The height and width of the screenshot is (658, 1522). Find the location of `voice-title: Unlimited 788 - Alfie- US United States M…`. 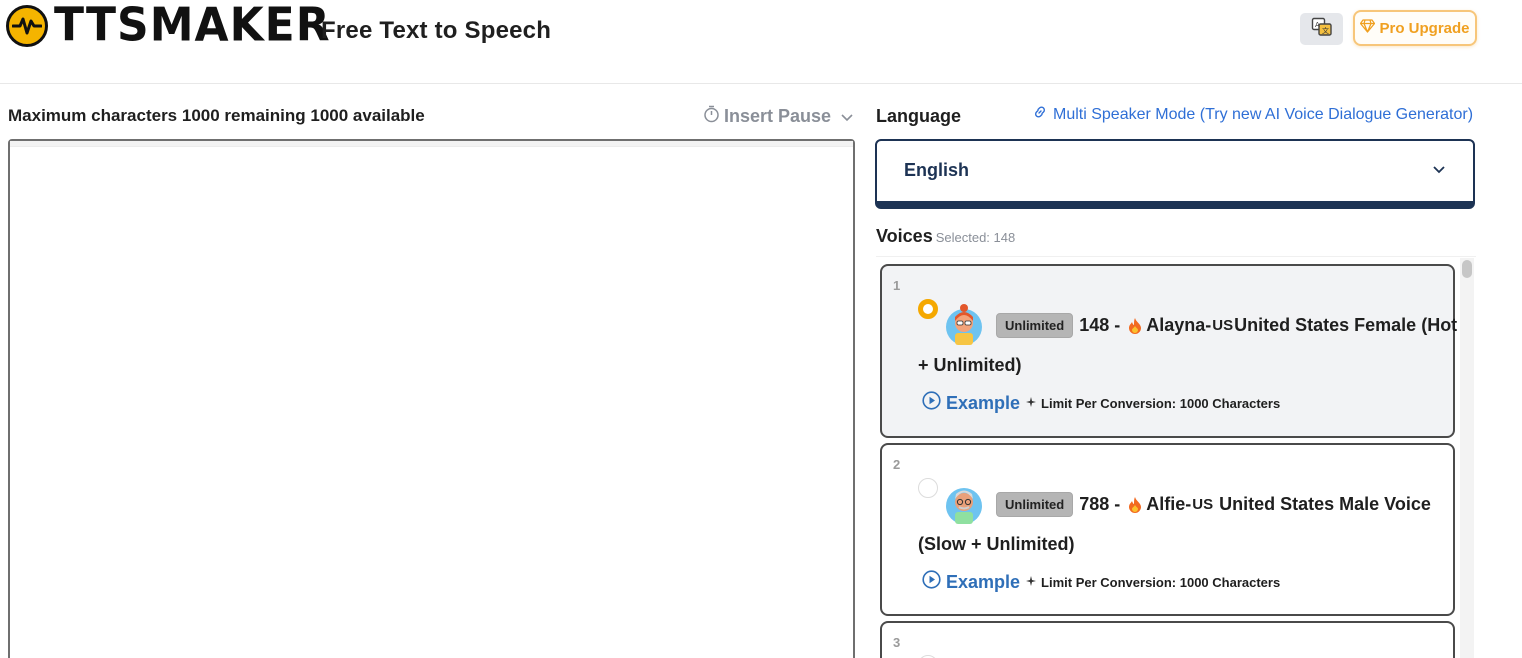

voice-title: Unlimited 788 - Alfie- US United States M… is located at coordinates (1213, 504).